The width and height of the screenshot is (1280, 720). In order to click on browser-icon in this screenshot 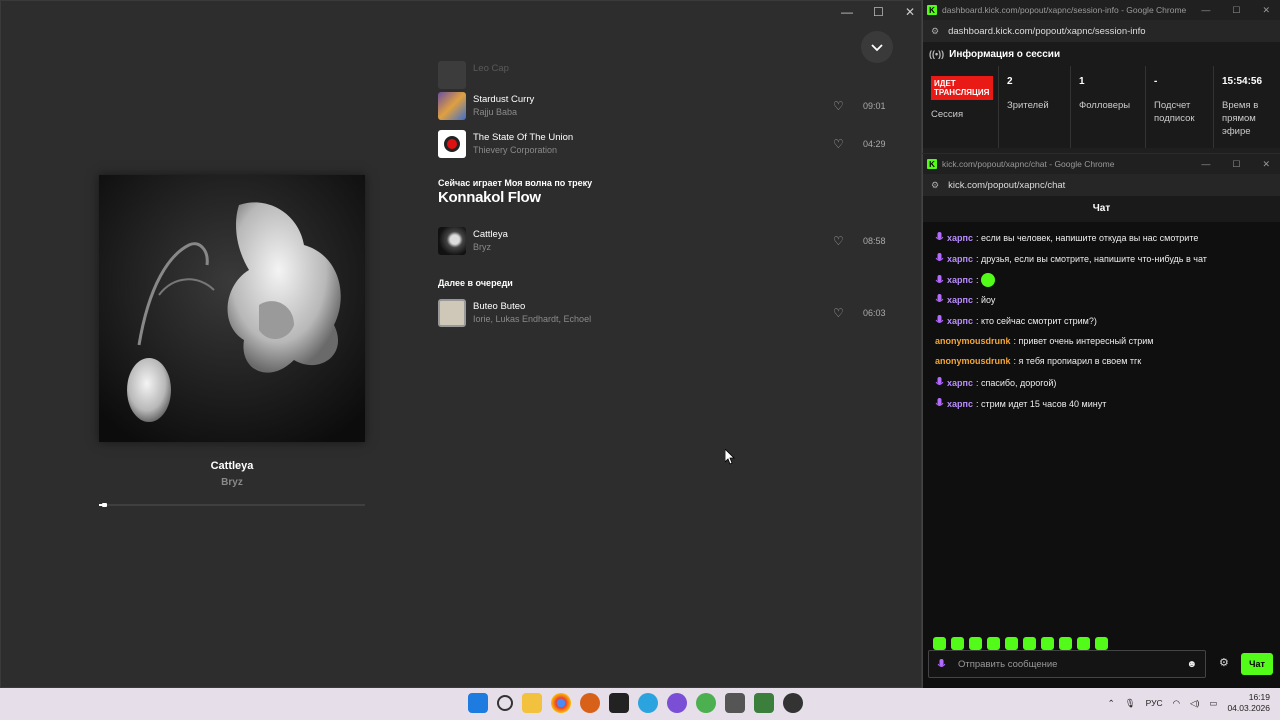, I will do `click(590, 703)`.